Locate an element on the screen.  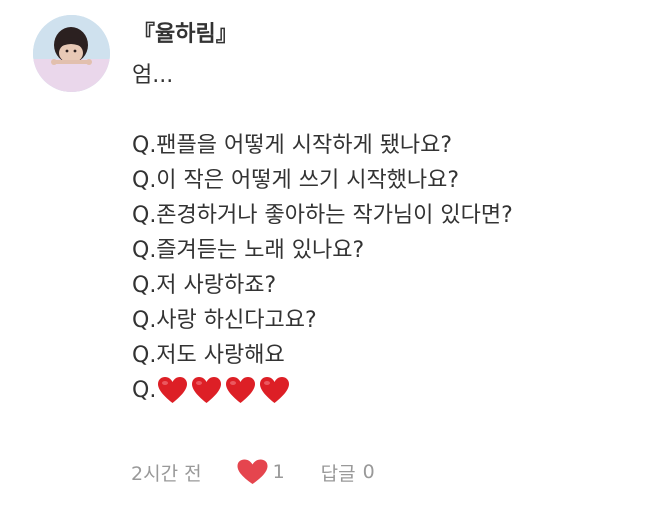
comment-line: Q.이 작은 어떻게 쓰기 시작했나요? is located at coordinates (296, 180).